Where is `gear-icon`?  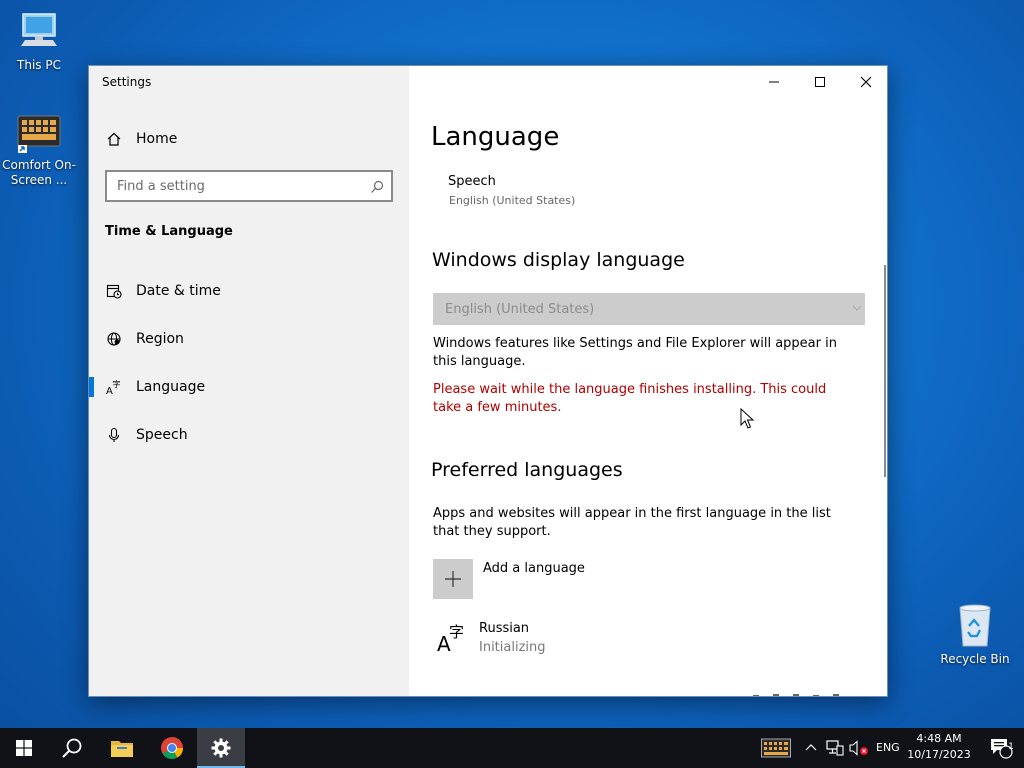
gear-icon is located at coordinates (221, 748).